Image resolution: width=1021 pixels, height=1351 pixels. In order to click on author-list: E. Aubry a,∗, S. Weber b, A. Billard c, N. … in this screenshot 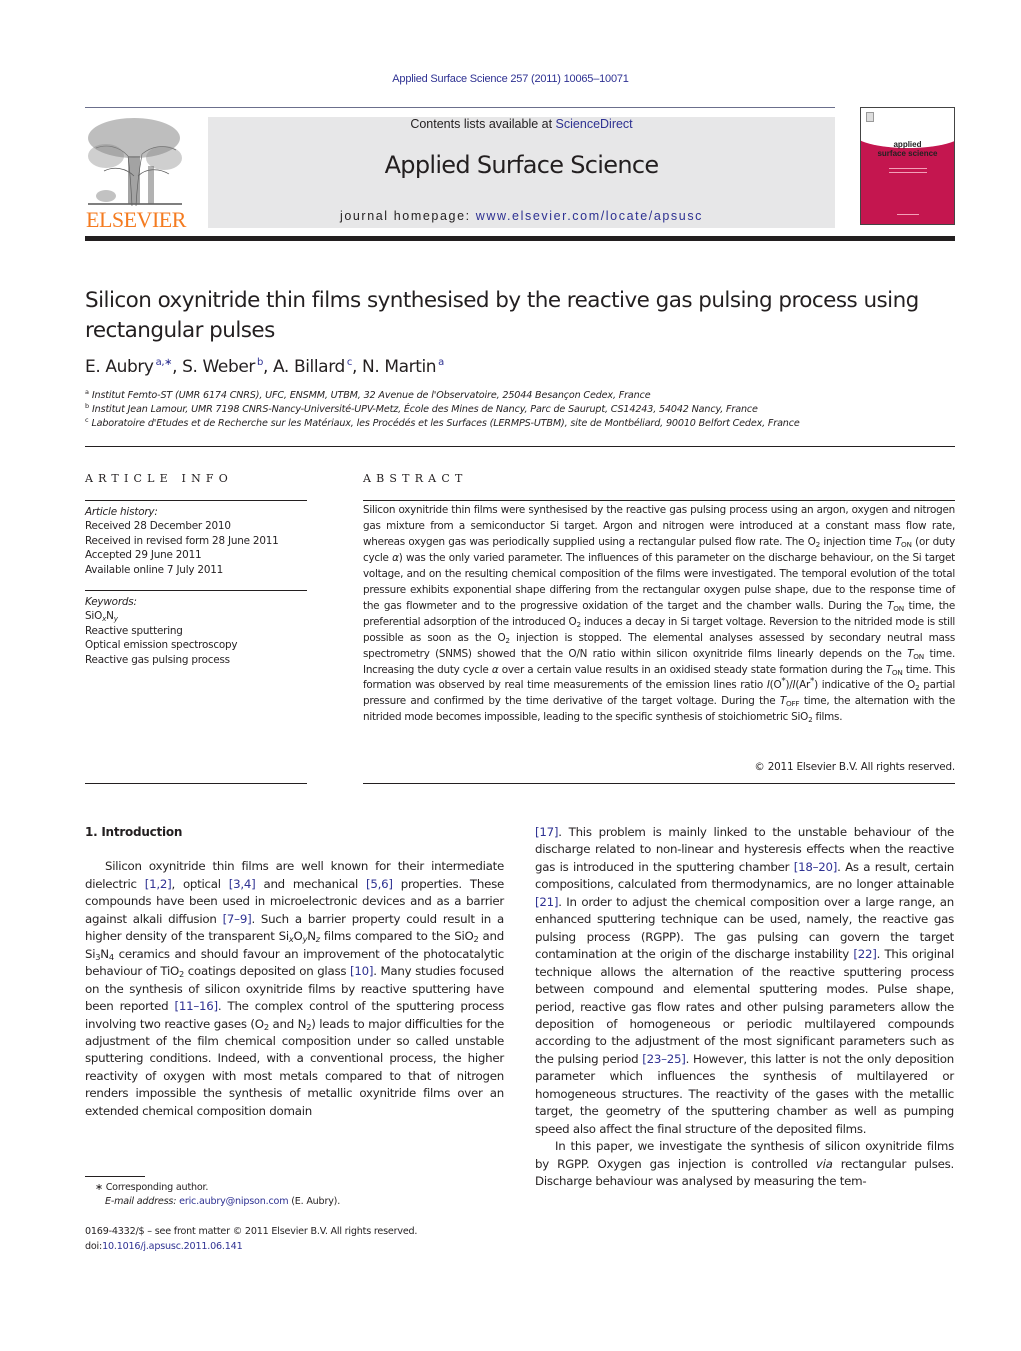, I will do `click(264, 367)`.